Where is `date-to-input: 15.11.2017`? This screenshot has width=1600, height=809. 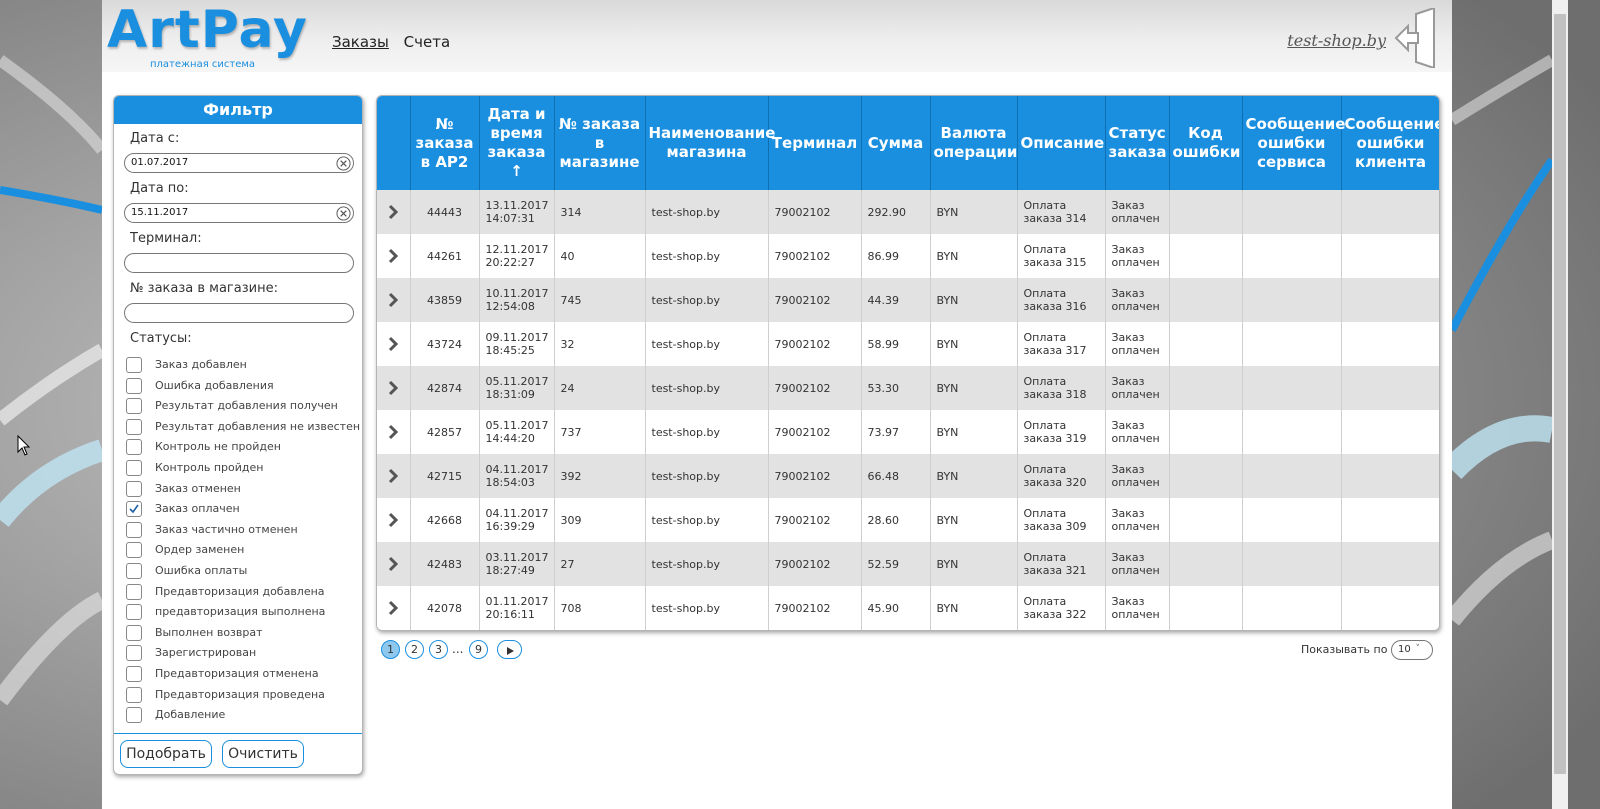
date-to-input: 15.11.2017 is located at coordinates (239, 213).